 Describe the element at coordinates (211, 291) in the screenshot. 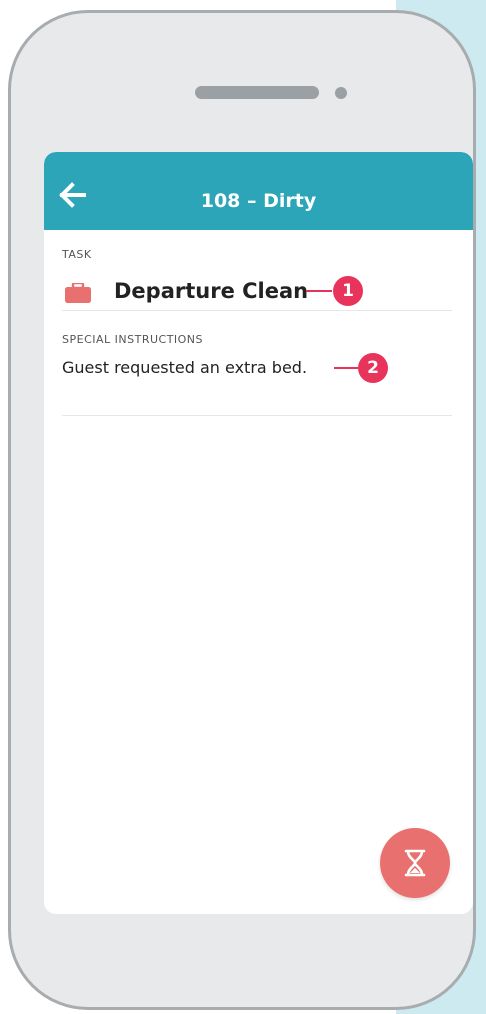

I see `task-name: Departure Clean` at that location.